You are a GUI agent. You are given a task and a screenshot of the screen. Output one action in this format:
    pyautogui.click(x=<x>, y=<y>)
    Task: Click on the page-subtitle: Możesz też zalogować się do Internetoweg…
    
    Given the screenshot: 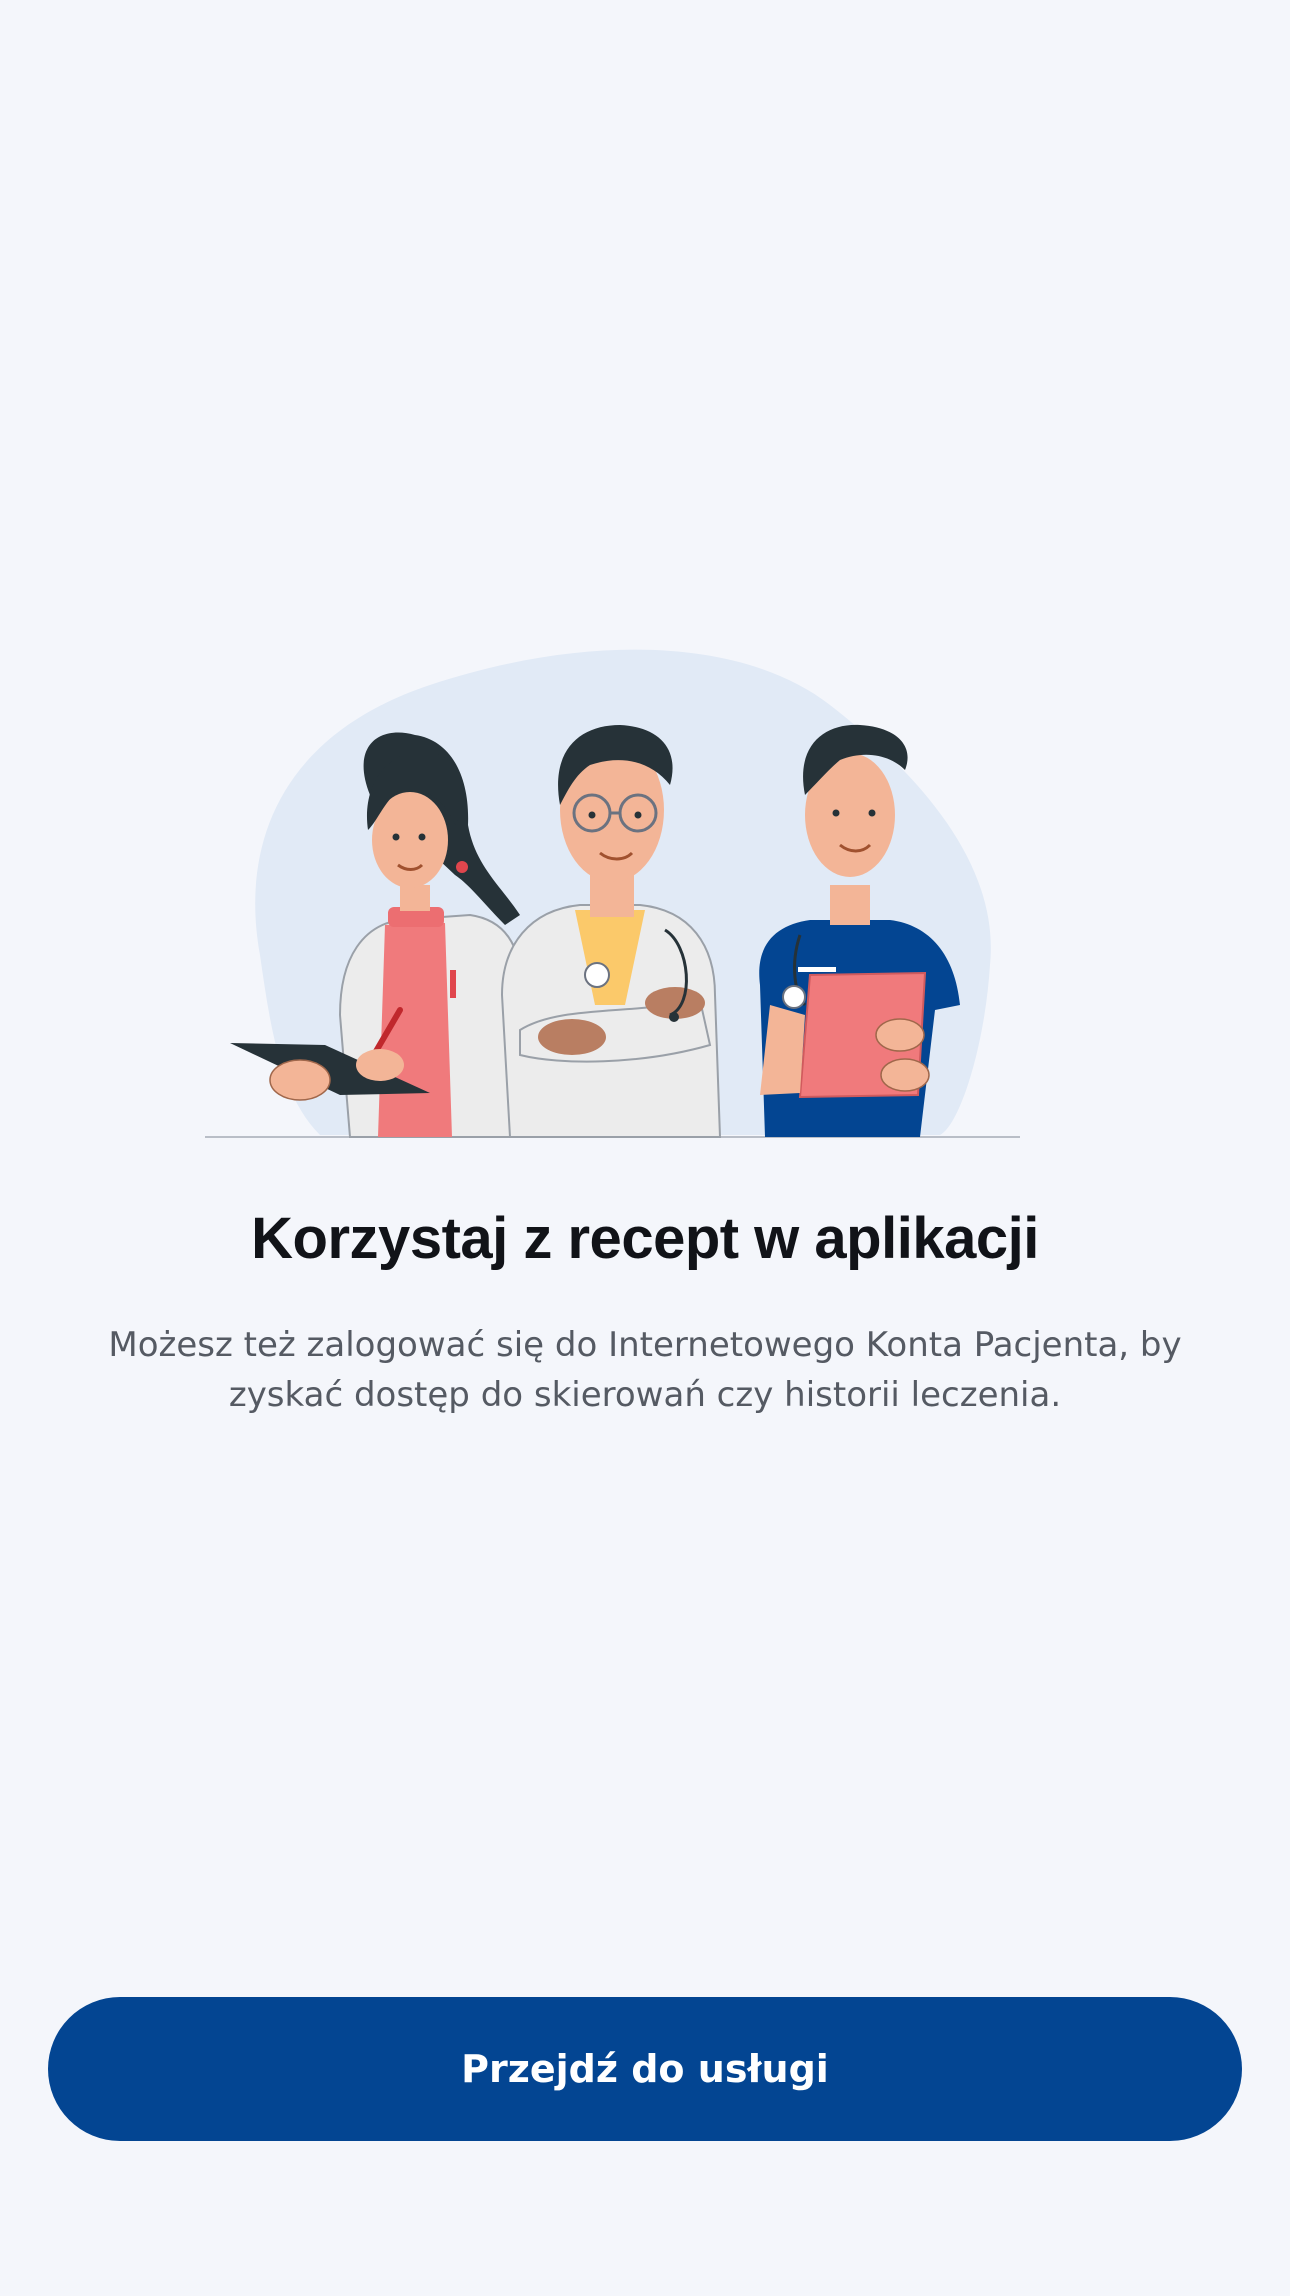 What is the action you would take?
    pyautogui.click(x=645, y=1370)
    